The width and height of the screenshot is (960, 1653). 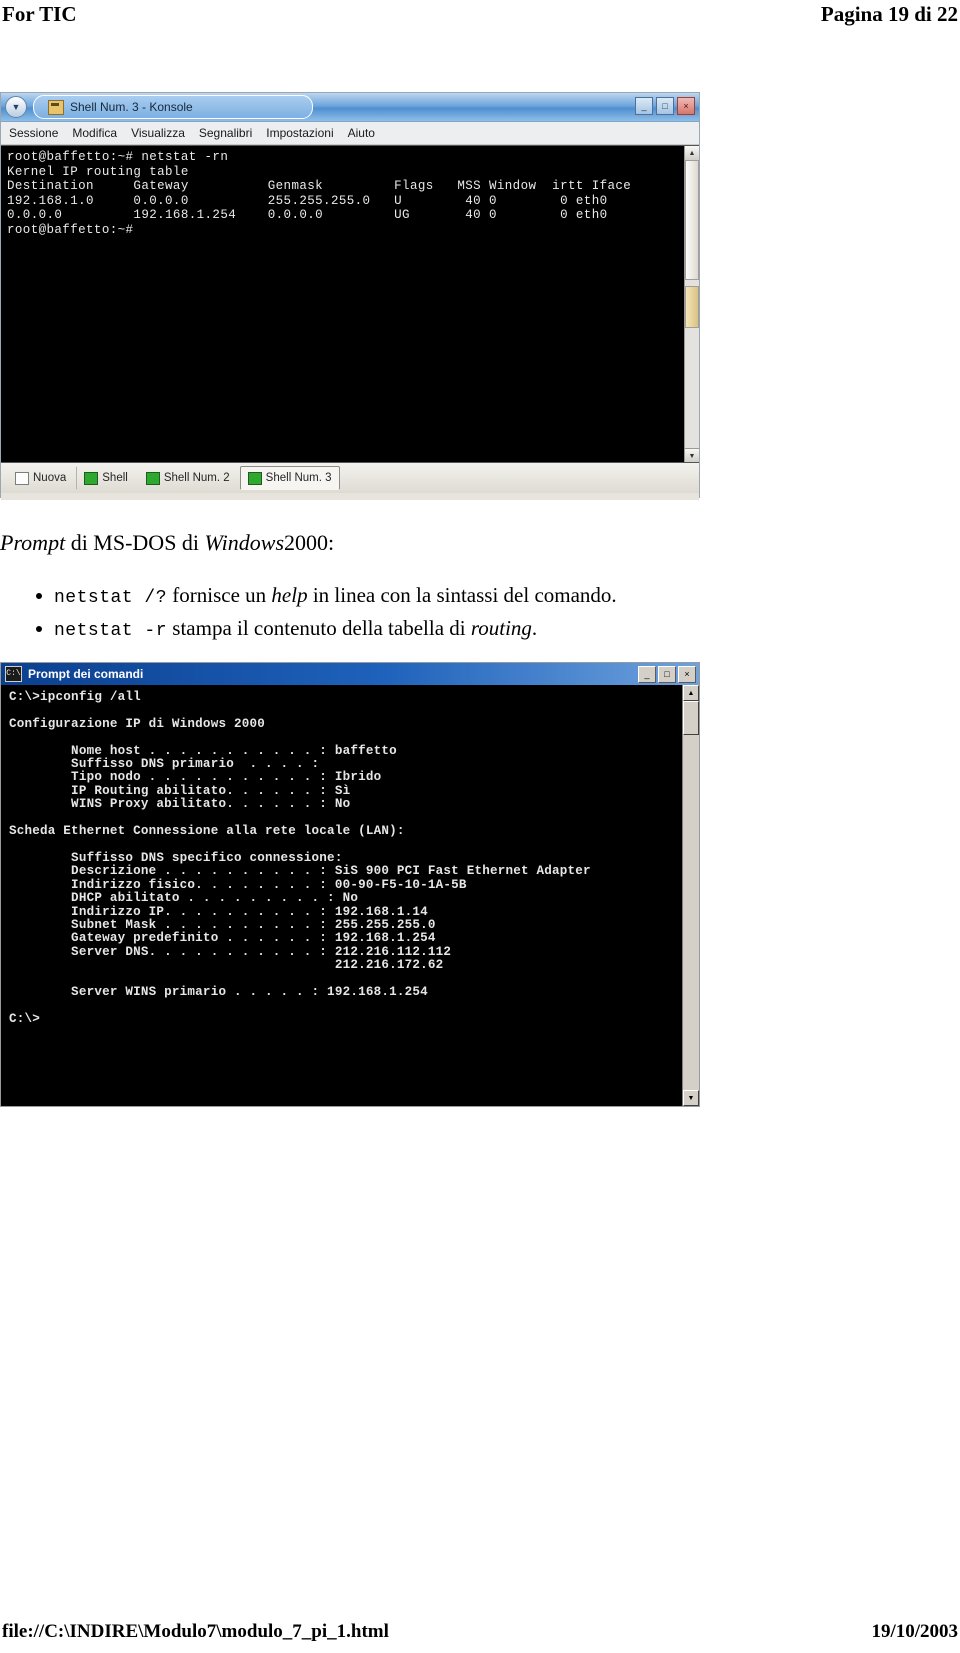 What do you see at coordinates (50, 478) in the screenshot?
I see `tab-label: Nuova` at bounding box center [50, 478].